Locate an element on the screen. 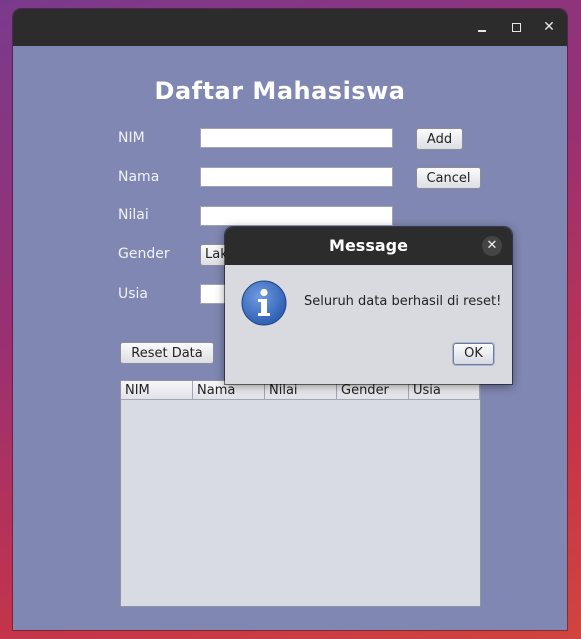  dialog-title: Message is located at coordinates (368, 245).